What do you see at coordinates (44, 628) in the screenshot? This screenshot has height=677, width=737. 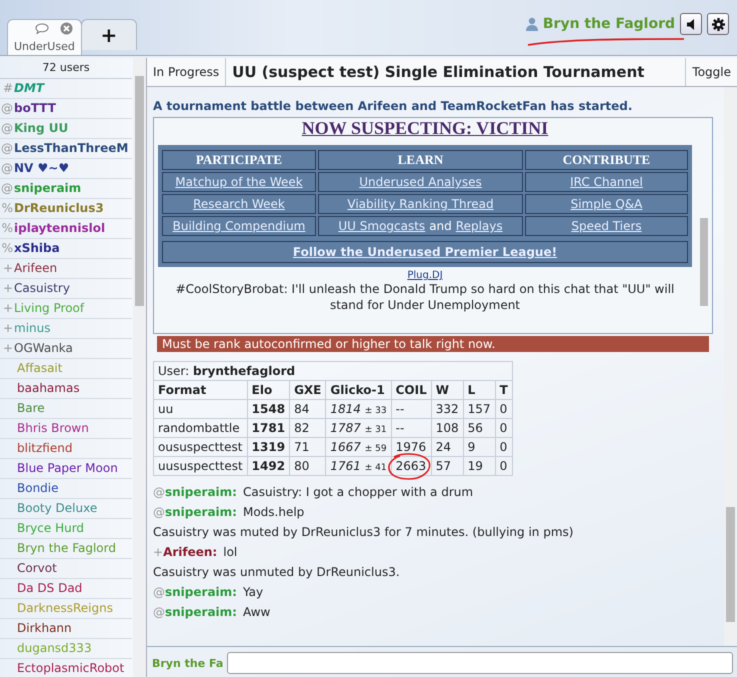 I see `user-name: Dirkhann` at bounding box center [44, 628].